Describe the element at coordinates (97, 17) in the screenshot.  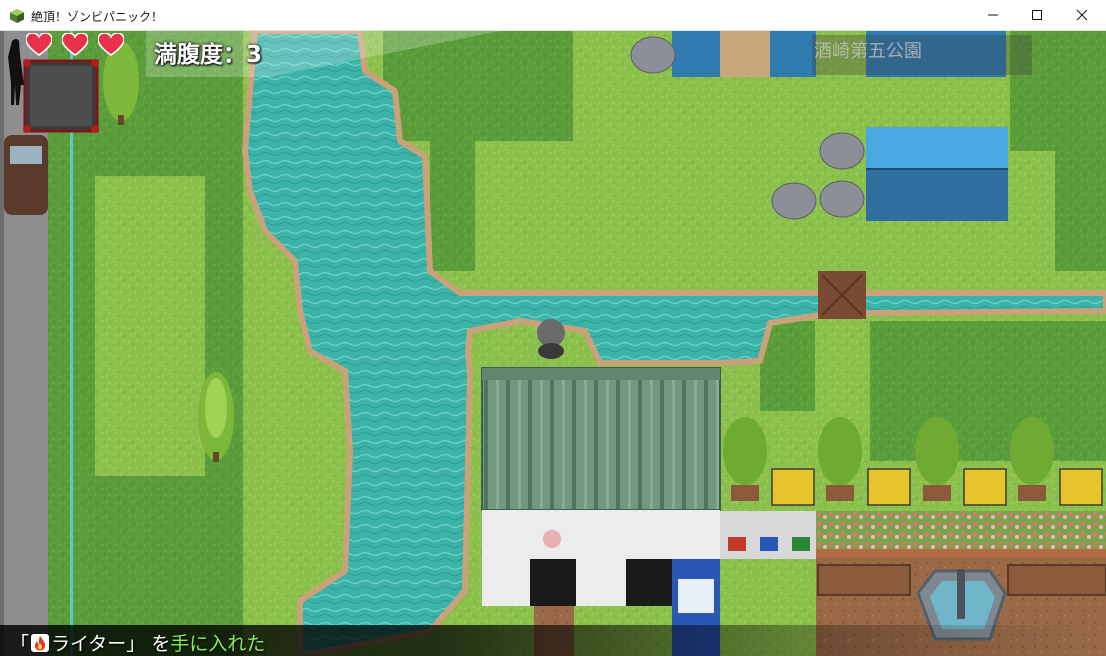
I see `window-title: 絶頂！ゾンビパニック！` at that location.